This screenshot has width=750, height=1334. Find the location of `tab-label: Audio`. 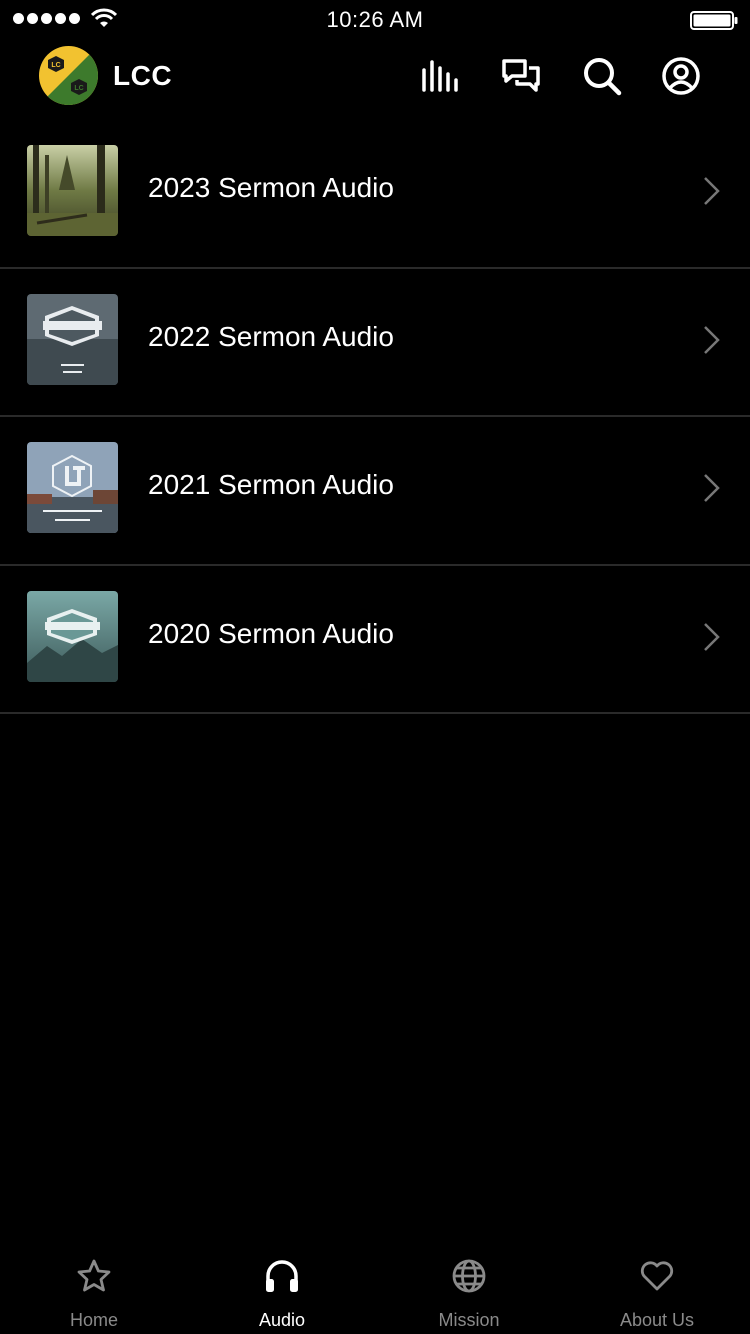

tab-label: Audio is located at coordinates (282, 1320).